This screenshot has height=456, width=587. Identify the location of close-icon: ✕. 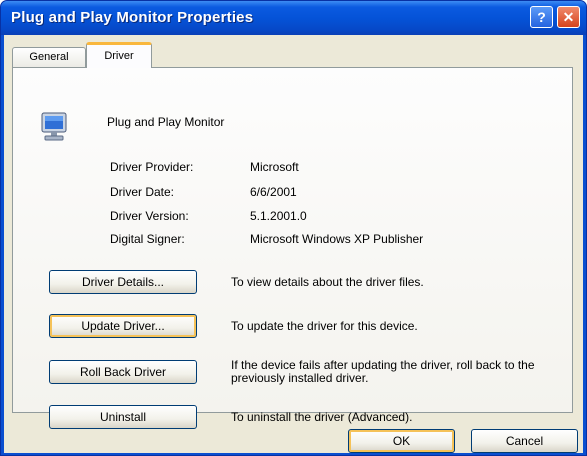
(568, 17).